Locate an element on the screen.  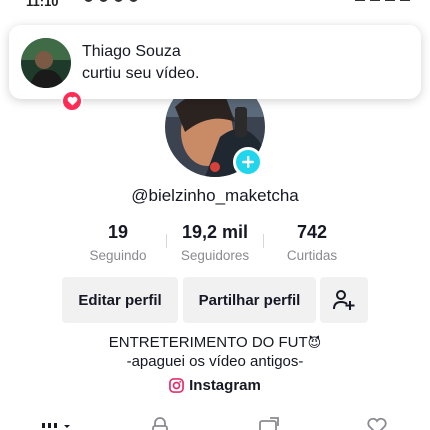
notification-sender: Thiago Souza is located at coordinates (131, 51).